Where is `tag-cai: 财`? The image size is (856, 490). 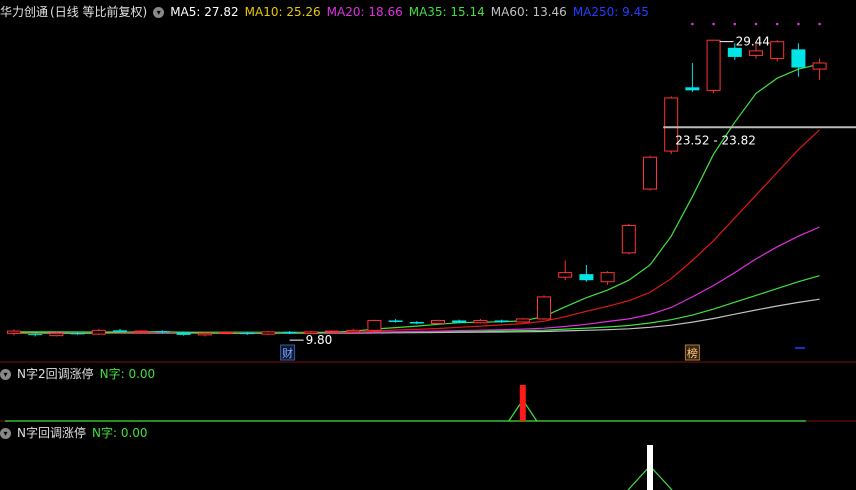 tag-cai: 财 is located at coordinates (287, 353).